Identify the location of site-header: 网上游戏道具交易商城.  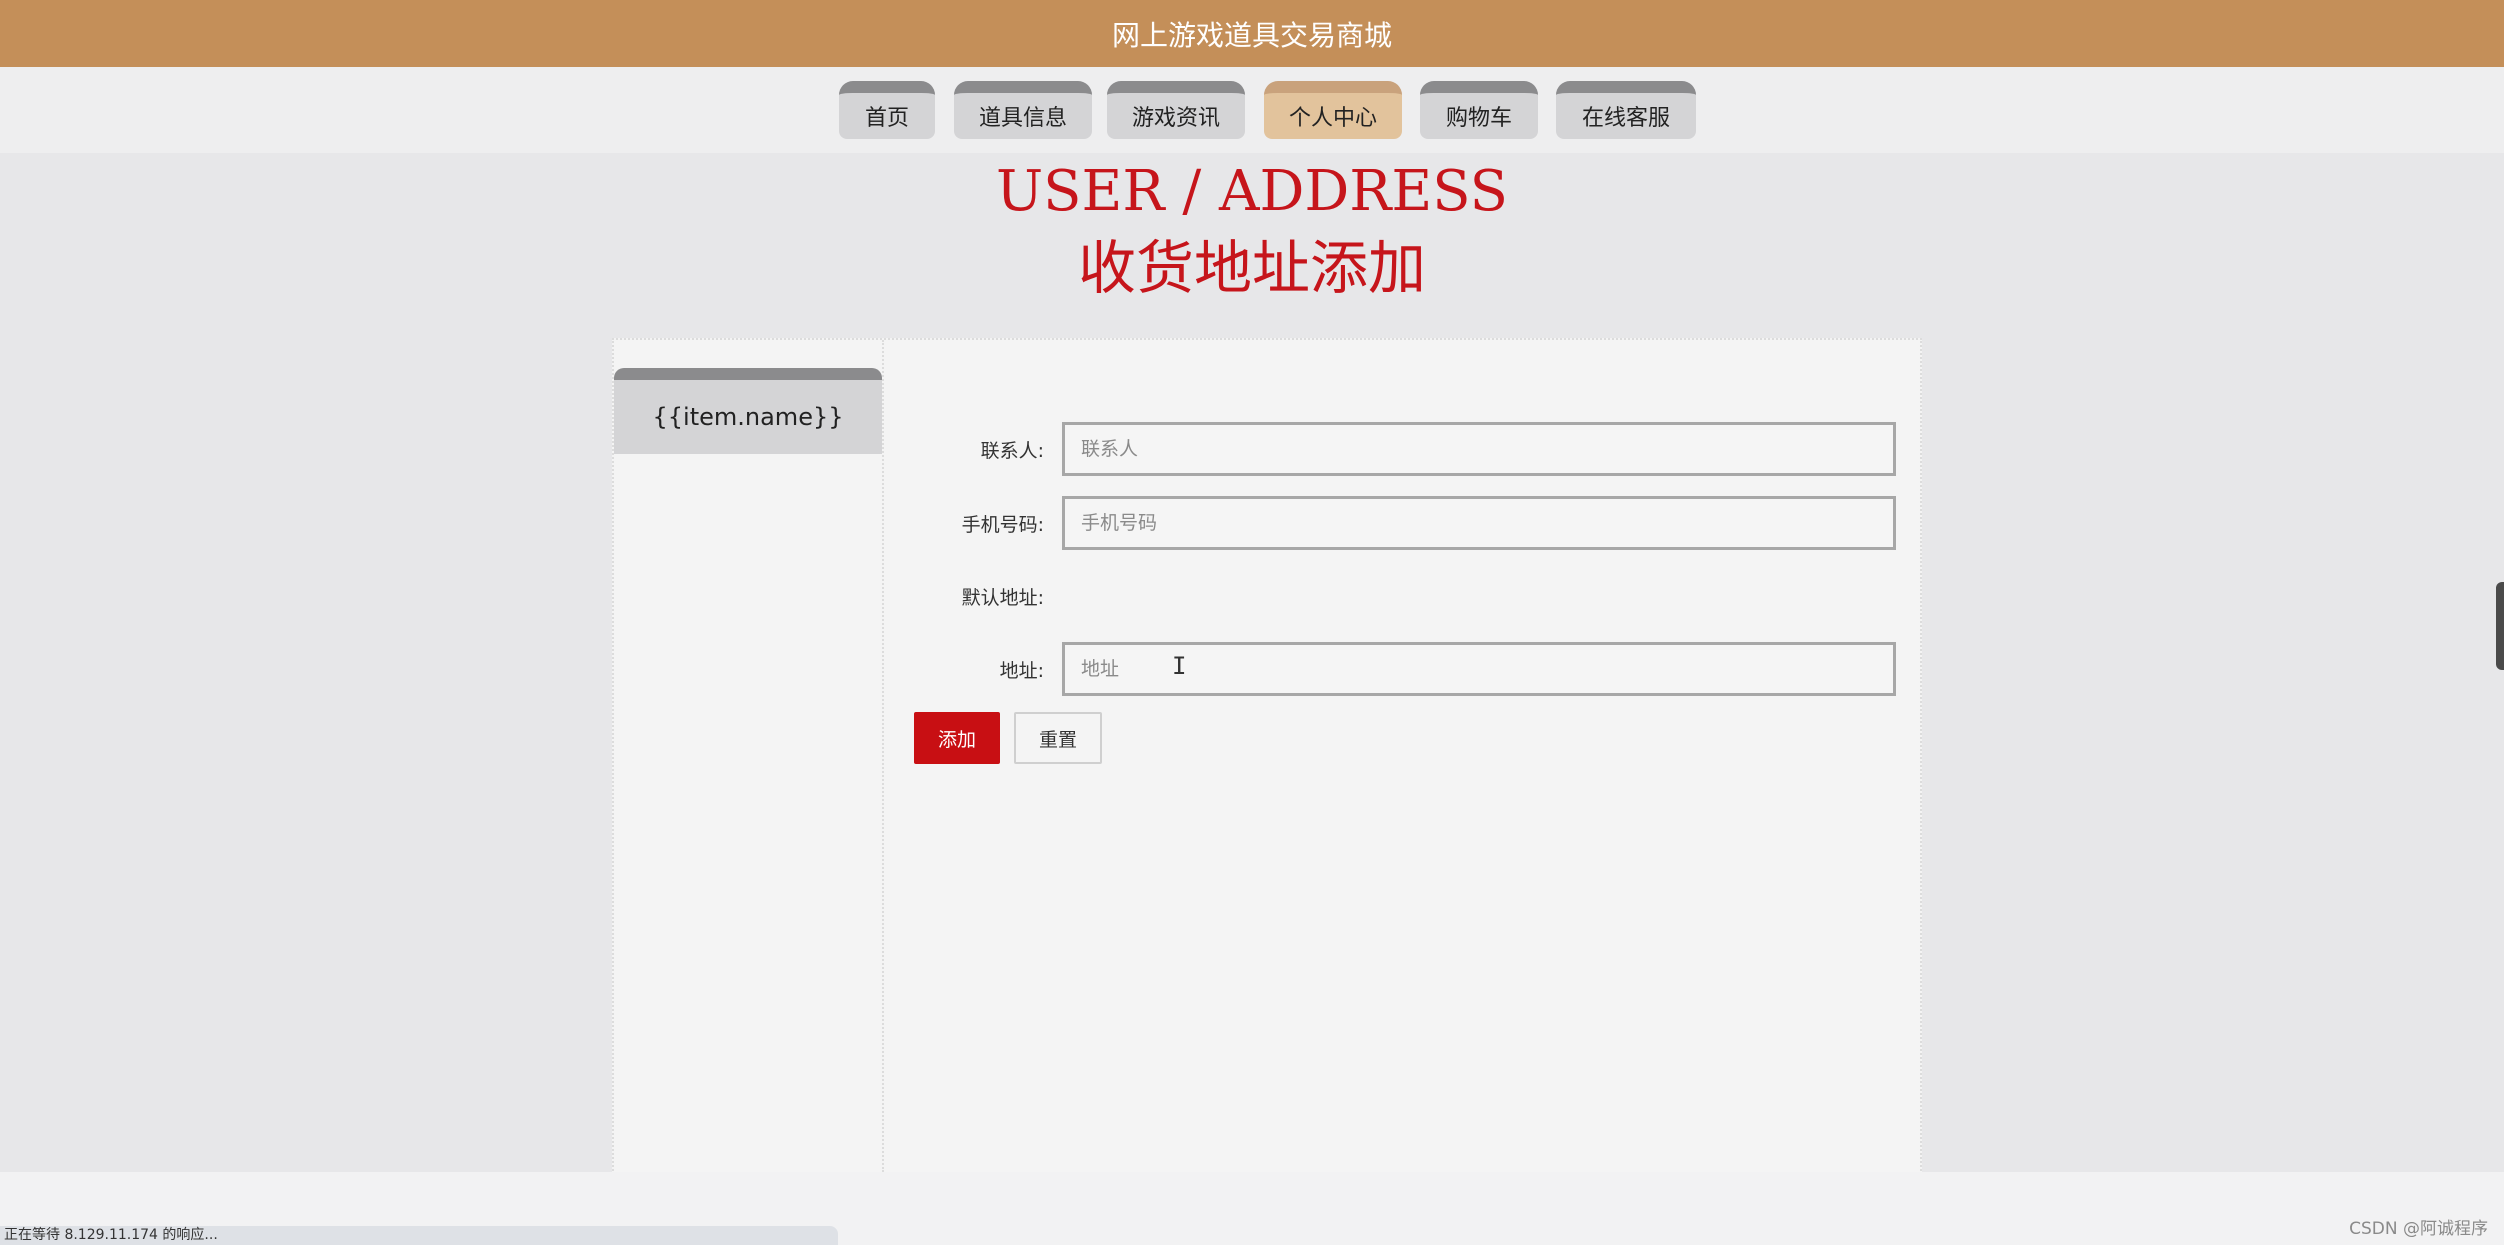
(1252, 33).